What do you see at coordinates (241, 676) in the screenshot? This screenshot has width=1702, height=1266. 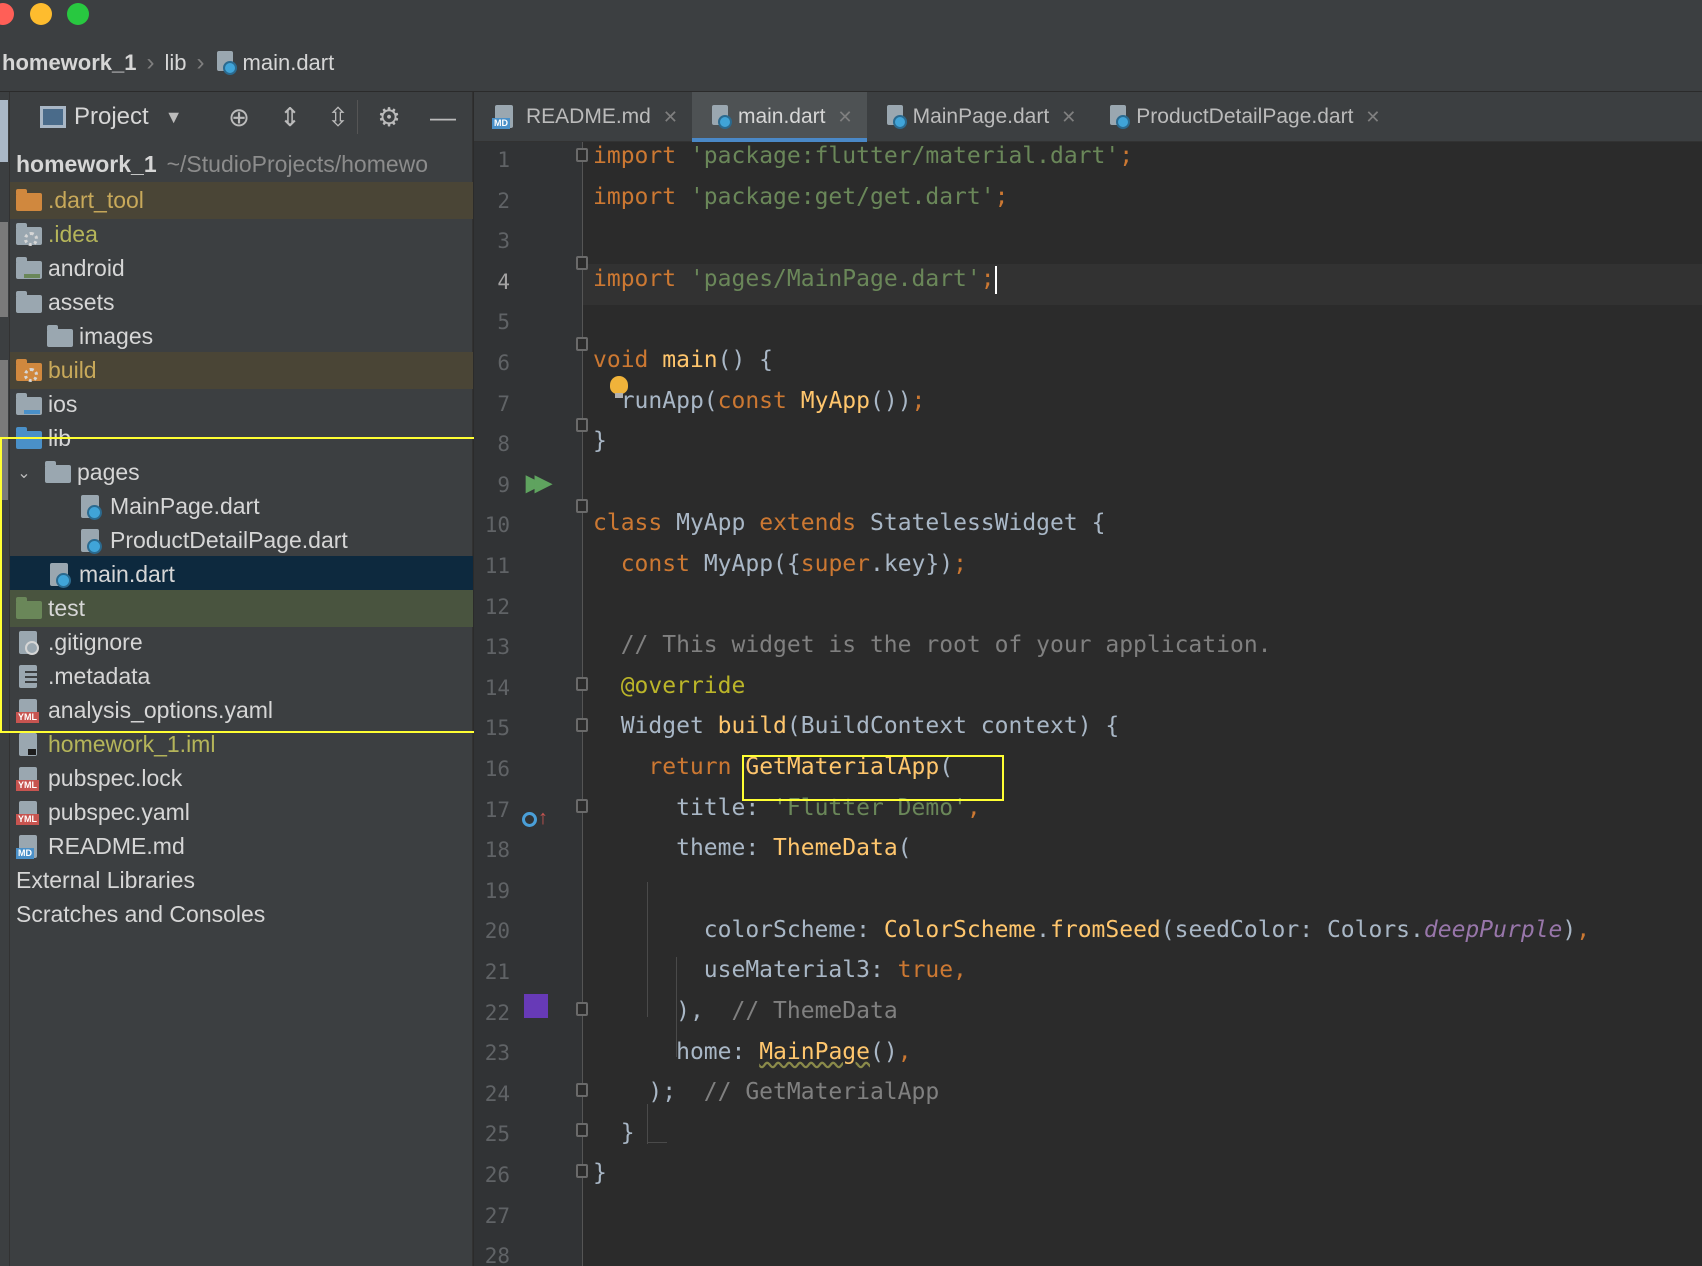 I see `tree-item-metadata: .metadata` at bounding box center [241, 676].